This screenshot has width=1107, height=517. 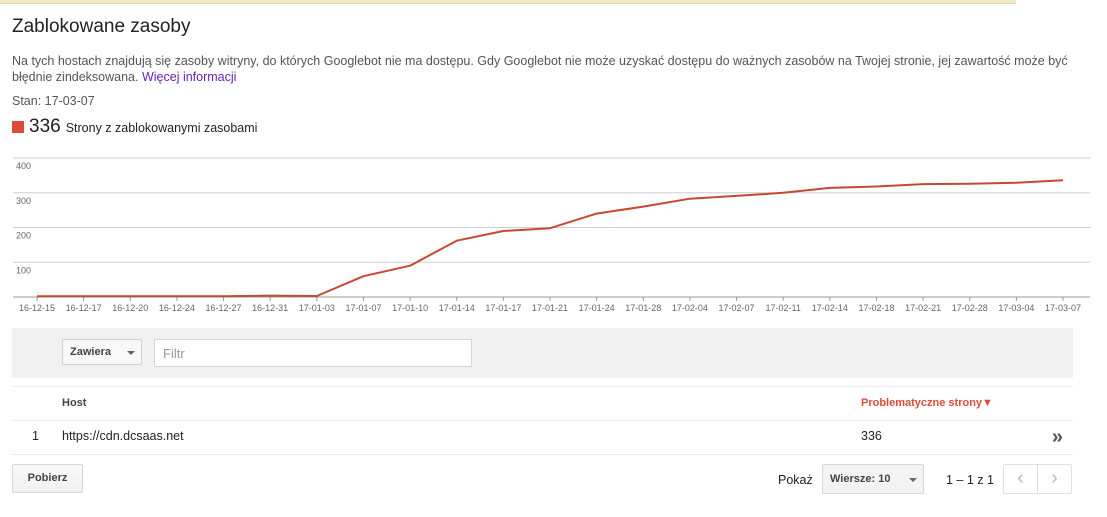 What do you see at coordinates (860, 479) in the screenshot?
I see `rows-per-page-label: Wiersze: 10` at bounding box center [860, 479].